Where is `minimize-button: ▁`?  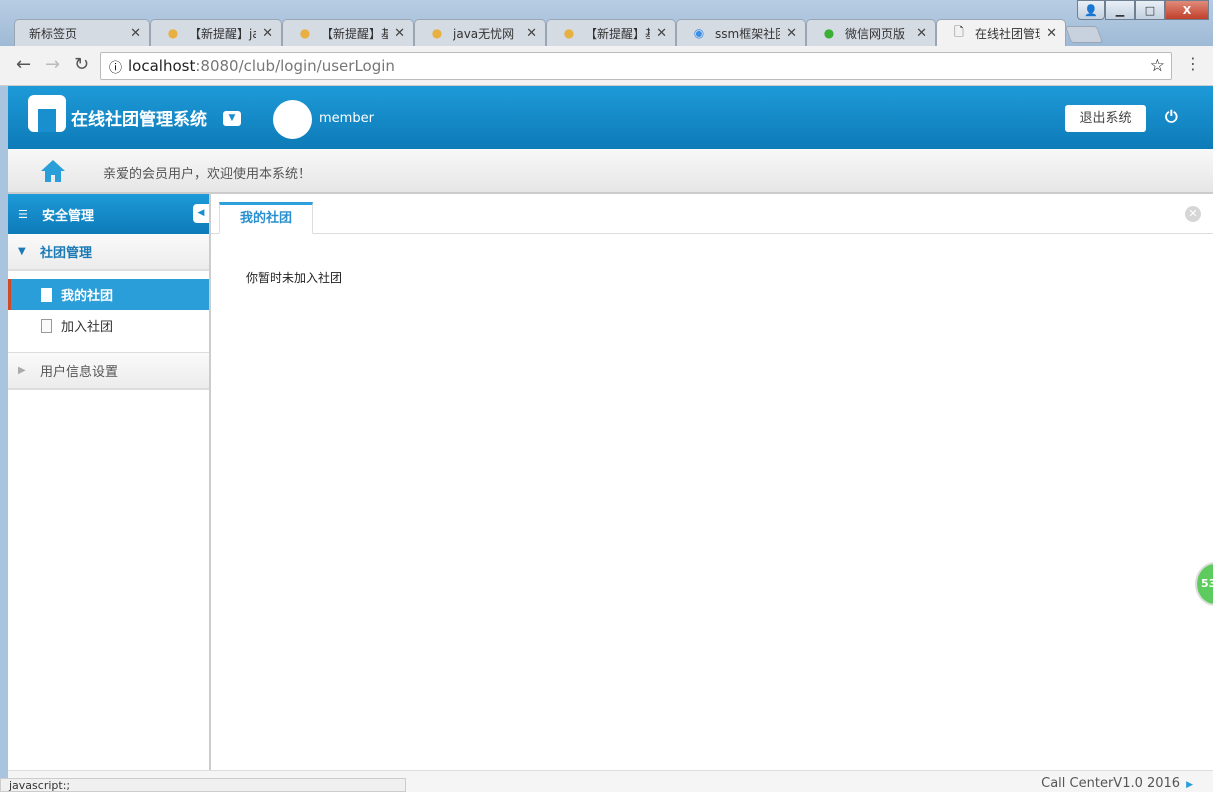
minimize-button: ▁ is located at coordinates (1120, 10).